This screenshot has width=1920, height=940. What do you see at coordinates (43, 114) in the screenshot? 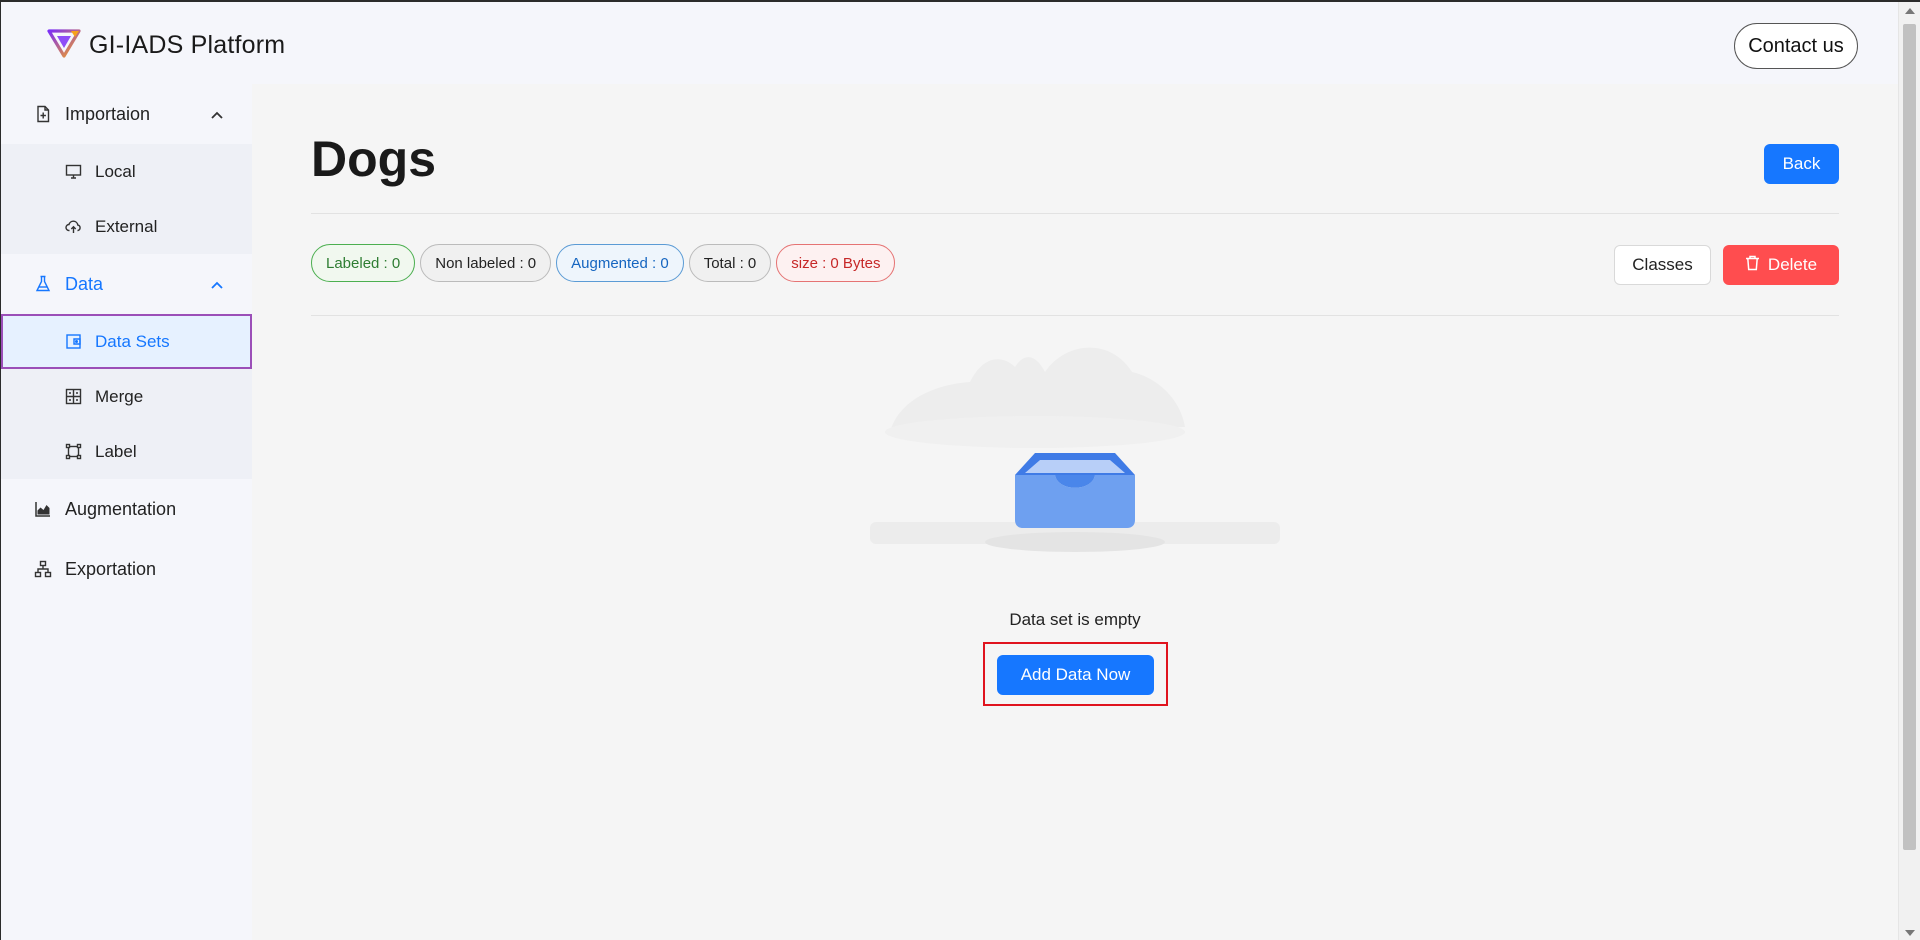
I see `file-import-icon` at bounding box center [43, 114].